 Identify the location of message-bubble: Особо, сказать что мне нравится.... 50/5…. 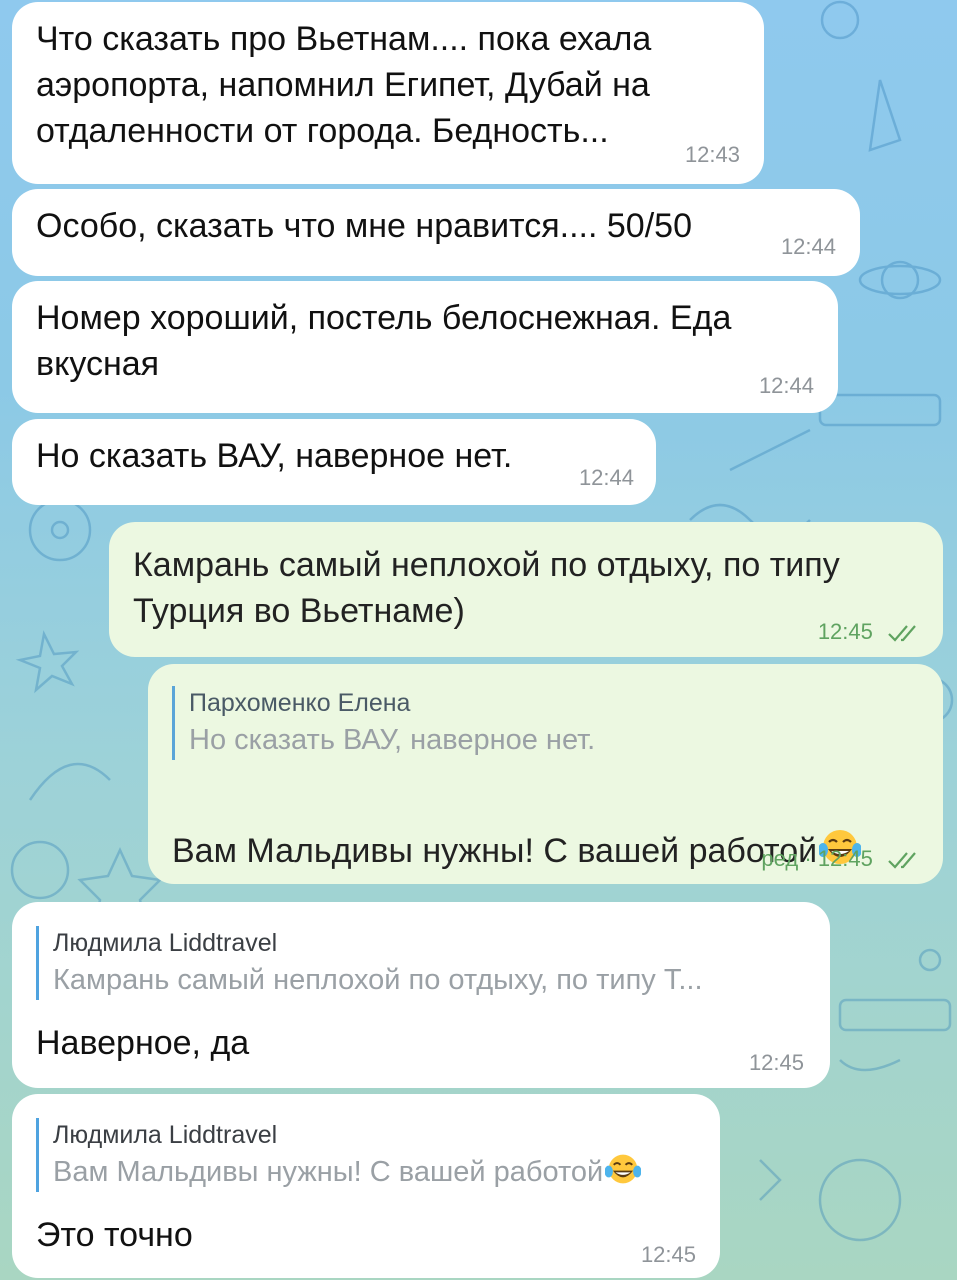
(436, 232).